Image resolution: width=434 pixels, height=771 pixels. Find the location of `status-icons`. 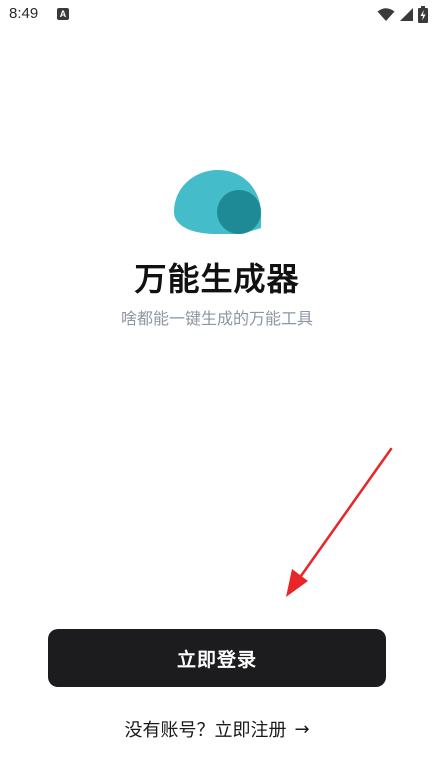

status-icons is located at coordinates (402, 14).